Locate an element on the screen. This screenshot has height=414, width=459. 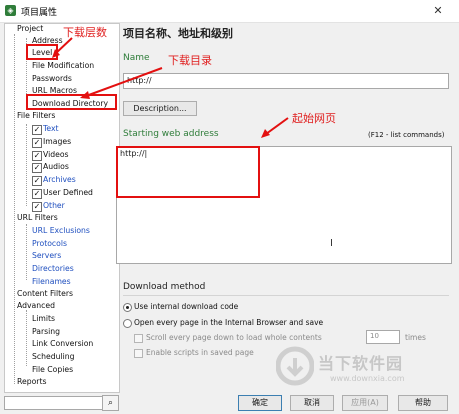
arrow-start is located at coordinates (277, 126).